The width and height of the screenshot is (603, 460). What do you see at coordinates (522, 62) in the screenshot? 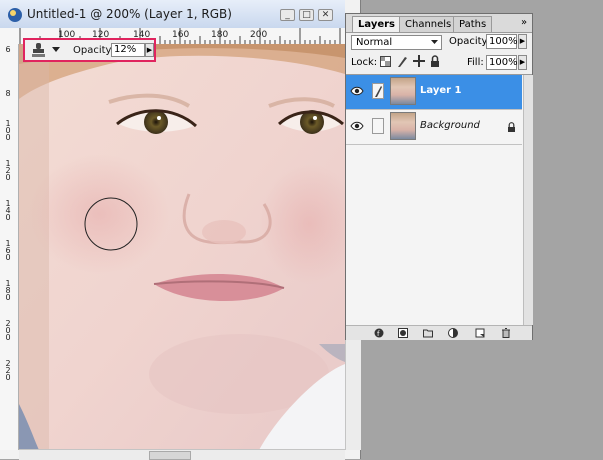
I see `fill-slider-button: ▶` at bounding box center [522, 62].